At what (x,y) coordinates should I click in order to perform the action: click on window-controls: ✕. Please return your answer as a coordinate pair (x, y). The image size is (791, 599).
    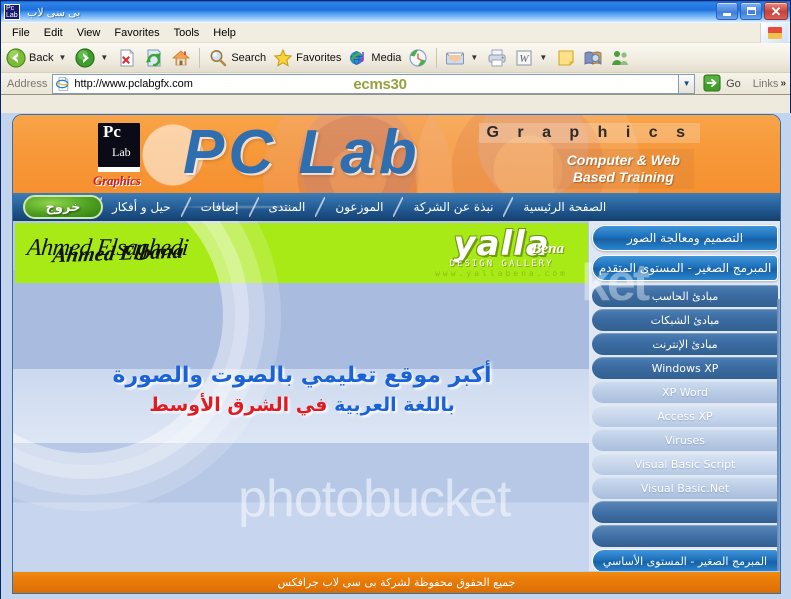
    Looking at the image, I should click on (752, 11).